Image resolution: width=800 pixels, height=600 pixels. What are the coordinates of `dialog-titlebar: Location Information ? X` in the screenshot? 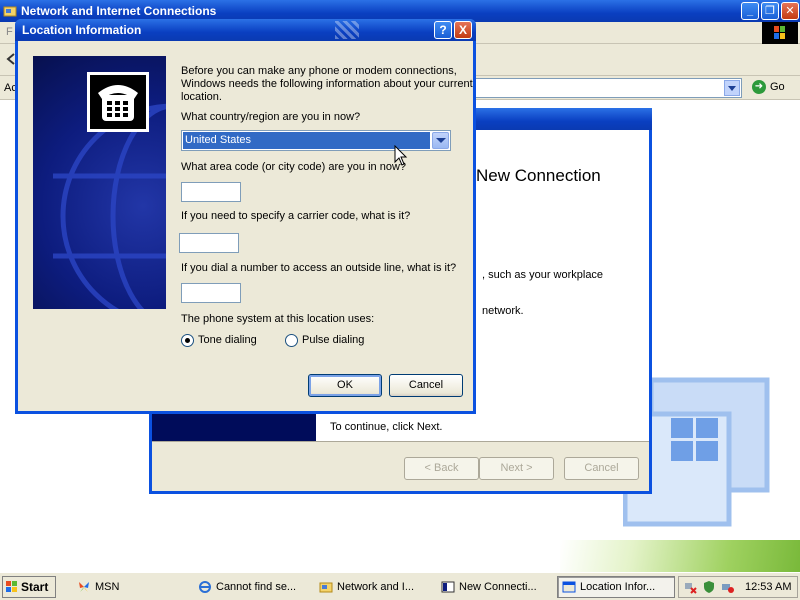 It's located at (245, 30).